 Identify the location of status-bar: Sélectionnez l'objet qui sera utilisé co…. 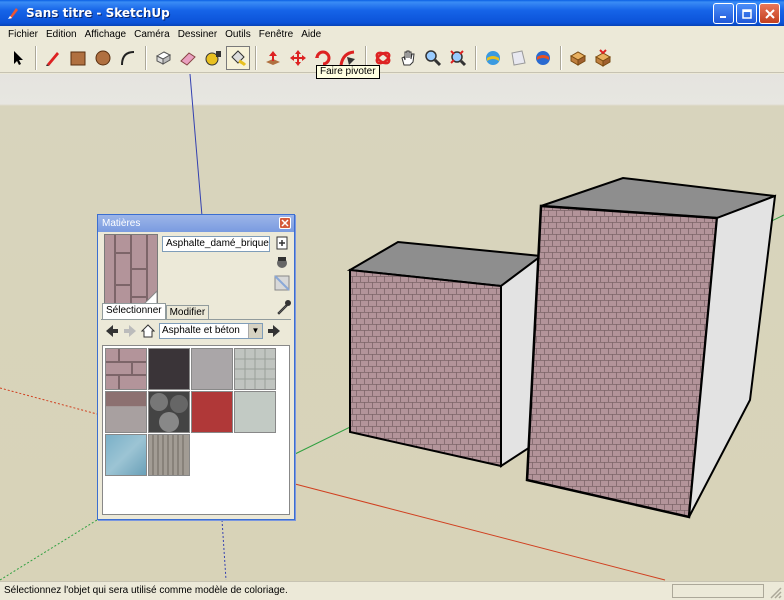
(392, 590).